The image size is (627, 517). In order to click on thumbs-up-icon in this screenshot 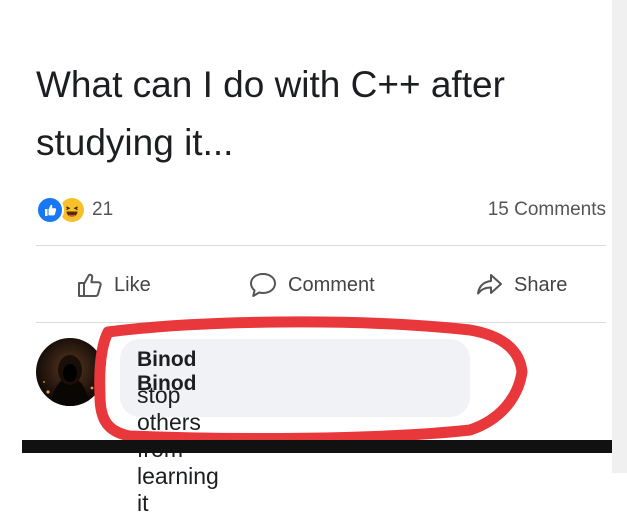, I will do `click(90, 285)`.